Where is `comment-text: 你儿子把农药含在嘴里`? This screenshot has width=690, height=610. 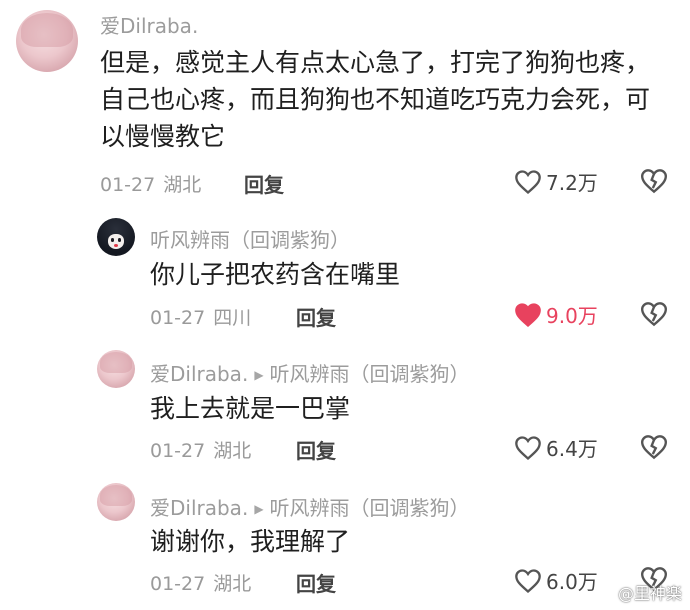
comment-text: 你儿子把农药含在嘴里 is located at coordinates (275, 274).